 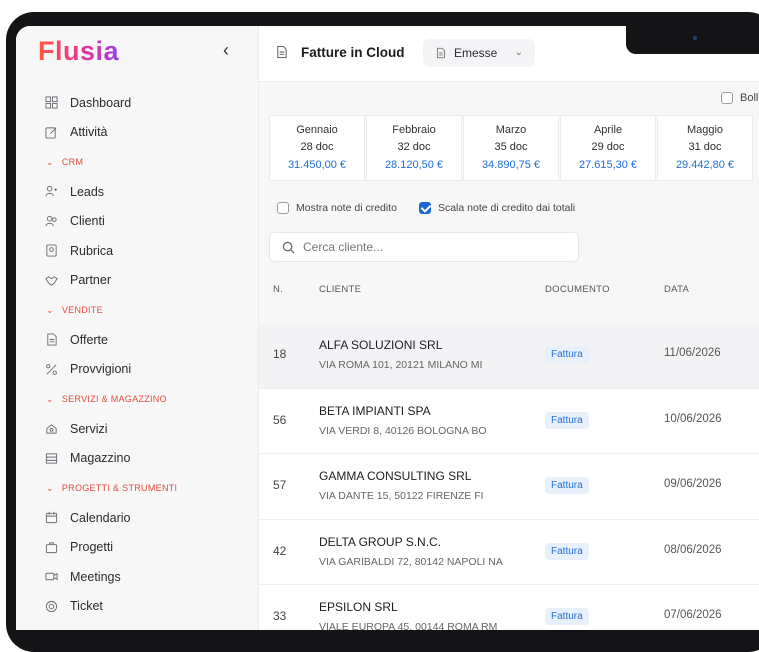 I want to click on sidebar-item-label: Servizi, so click(x=89, y=428).